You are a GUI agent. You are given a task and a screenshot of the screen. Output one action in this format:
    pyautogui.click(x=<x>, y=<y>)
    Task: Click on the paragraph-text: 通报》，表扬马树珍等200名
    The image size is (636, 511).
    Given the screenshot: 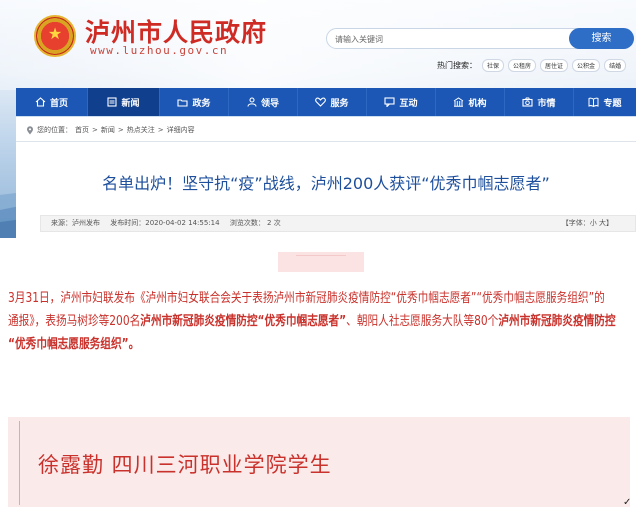 What is the action you would take?
    pyautogui.click(x=74, y=321)
    